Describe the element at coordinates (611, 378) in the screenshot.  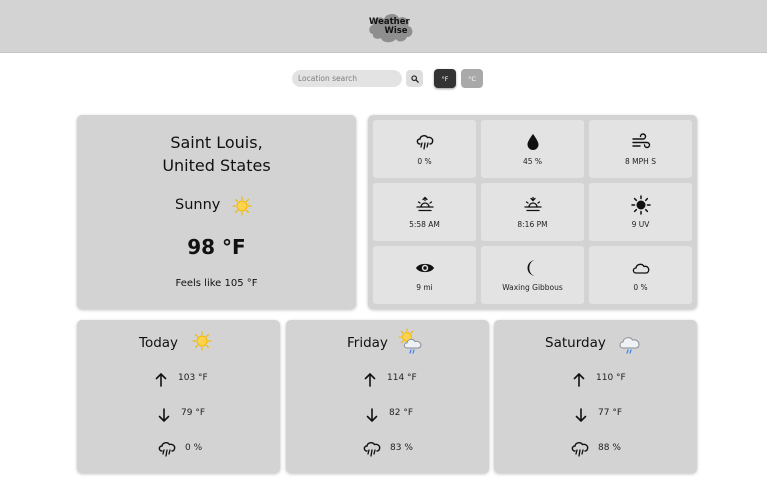
I see `forecast-high: 110 °F` at that location.